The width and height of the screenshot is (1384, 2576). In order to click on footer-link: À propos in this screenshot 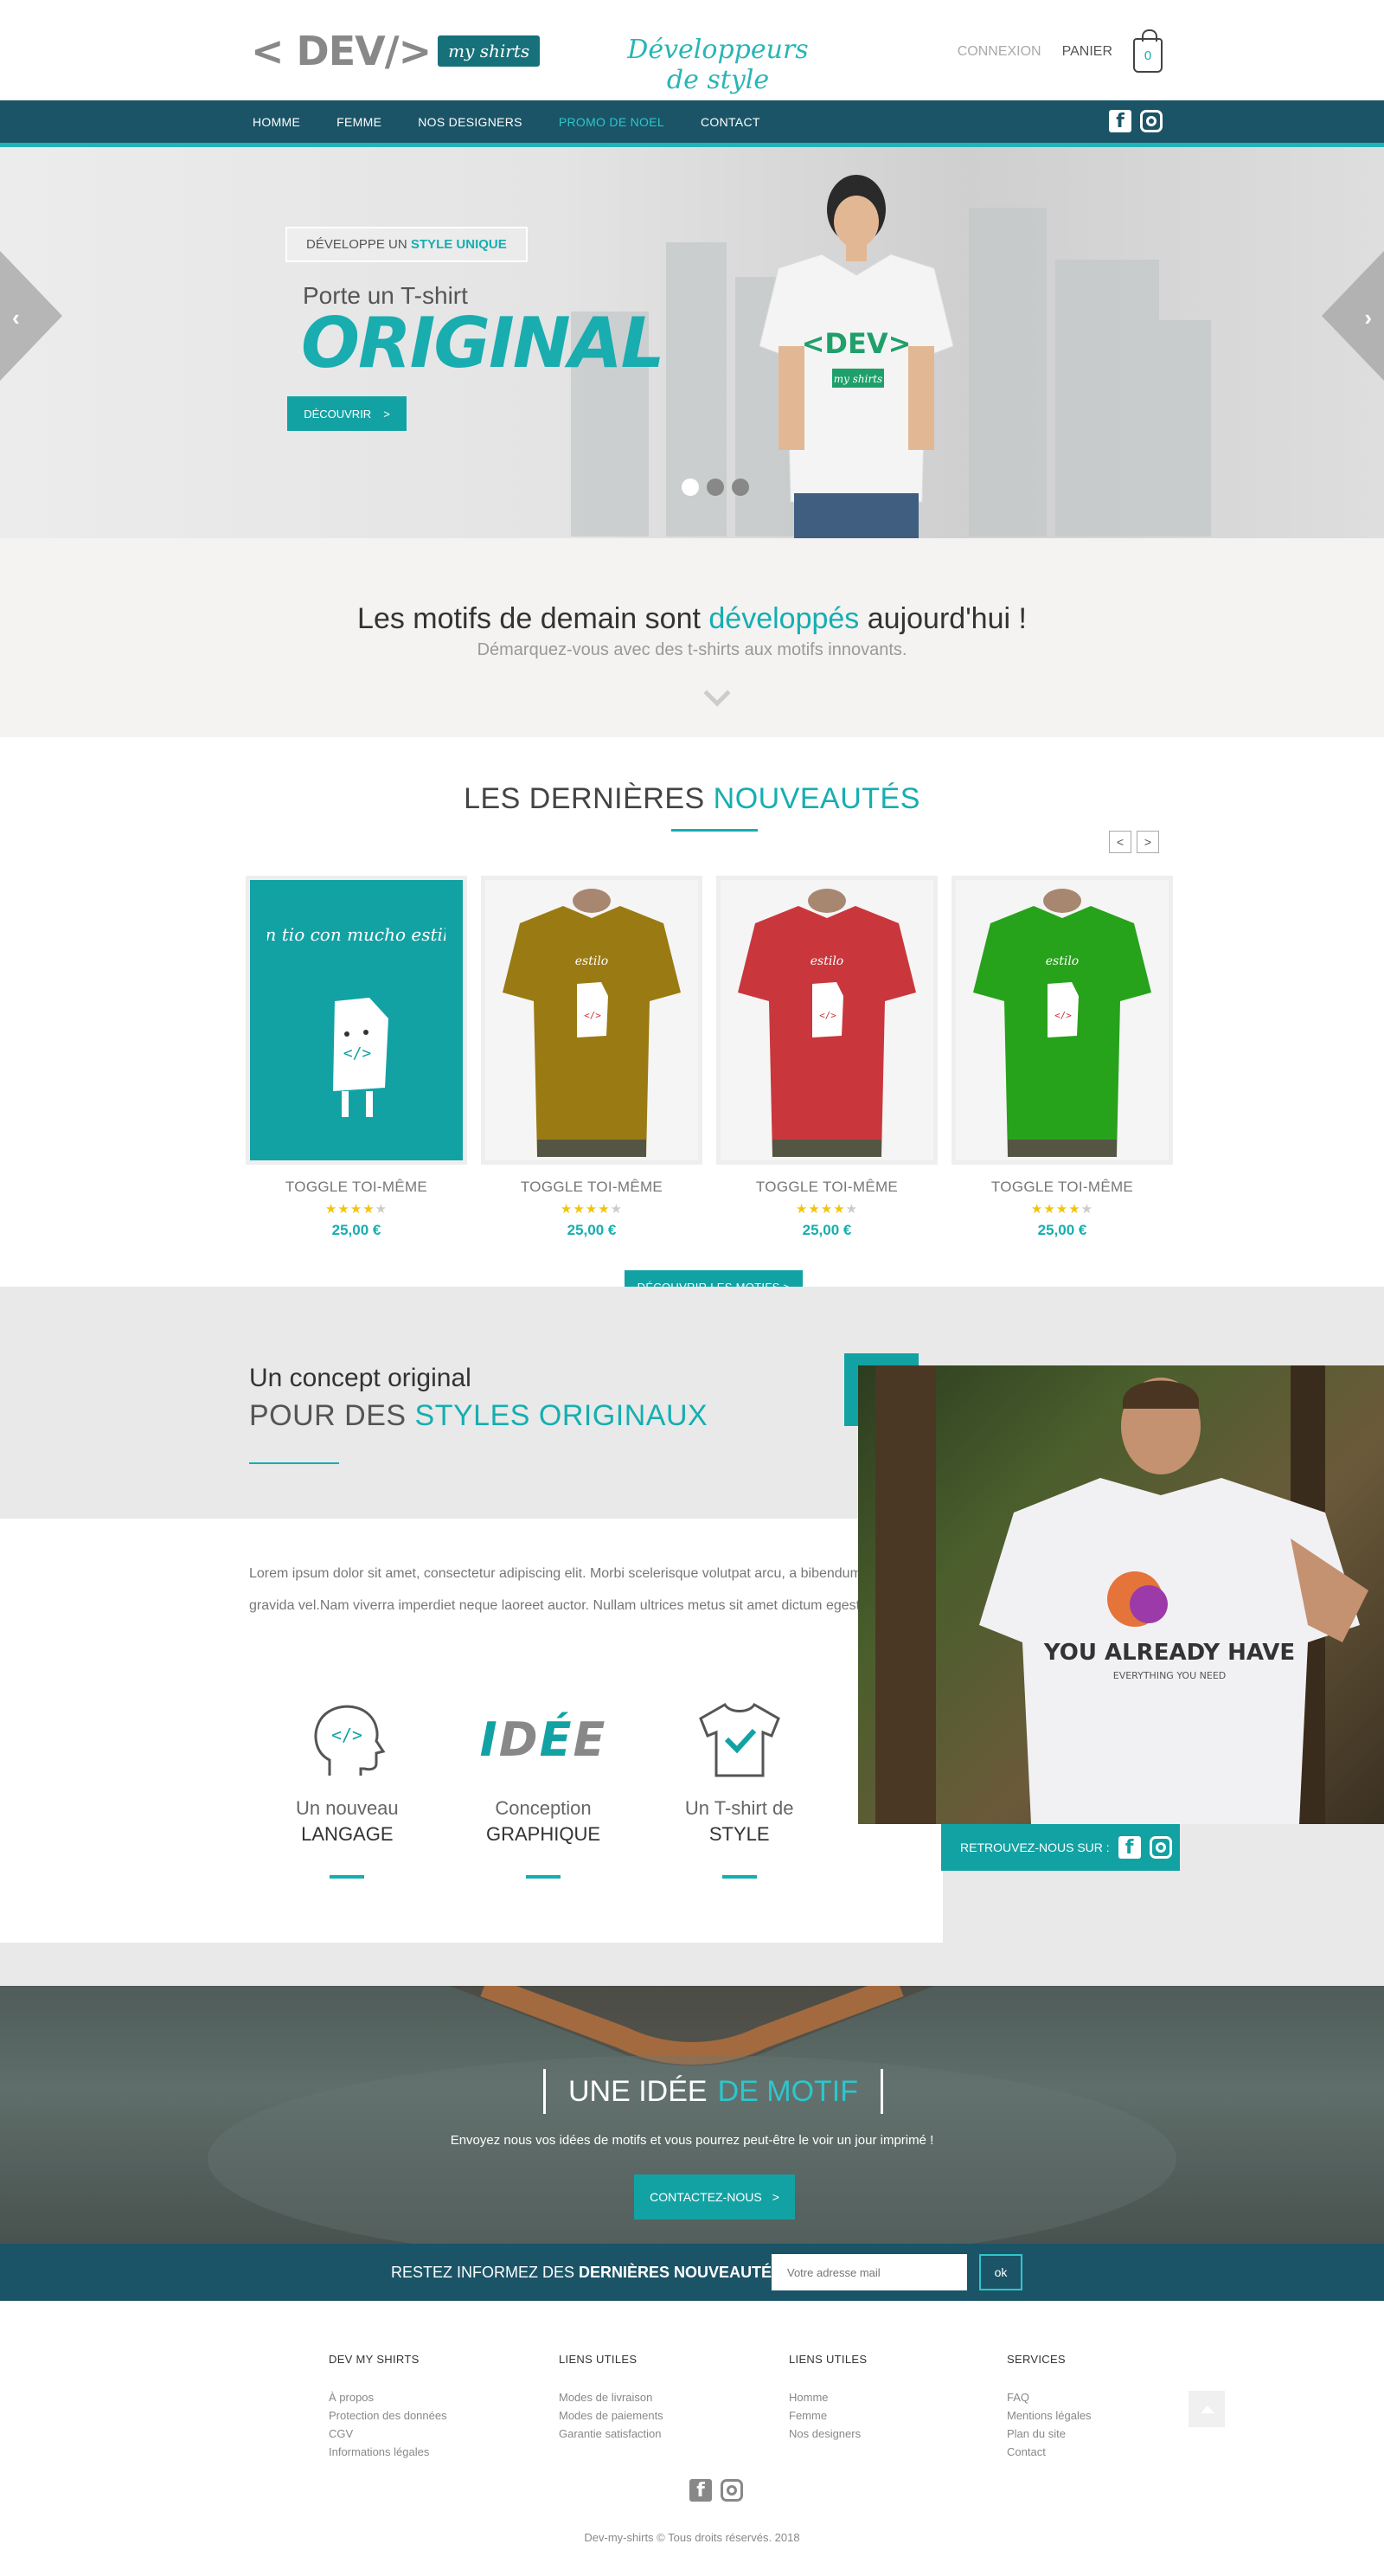, I will do `click(424, 2397)`.